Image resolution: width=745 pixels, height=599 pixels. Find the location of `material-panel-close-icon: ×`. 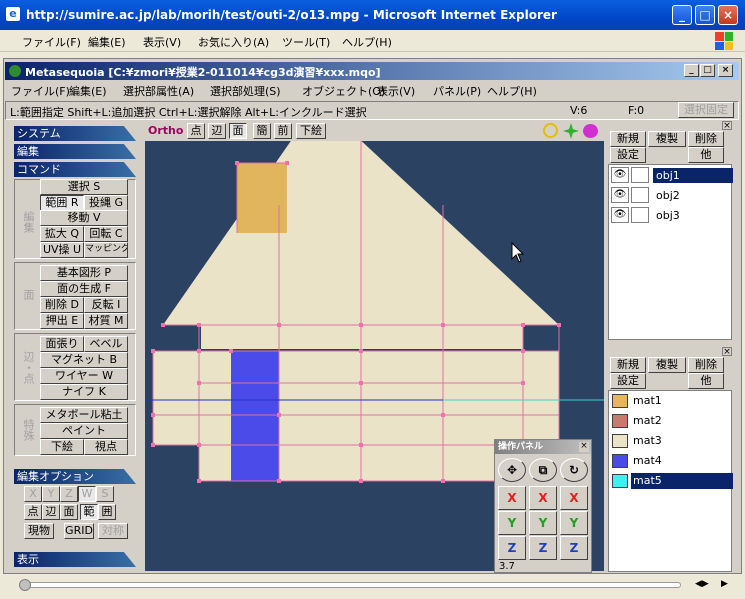

material-panel-close-icon: × is located at coordinates (727, 352).